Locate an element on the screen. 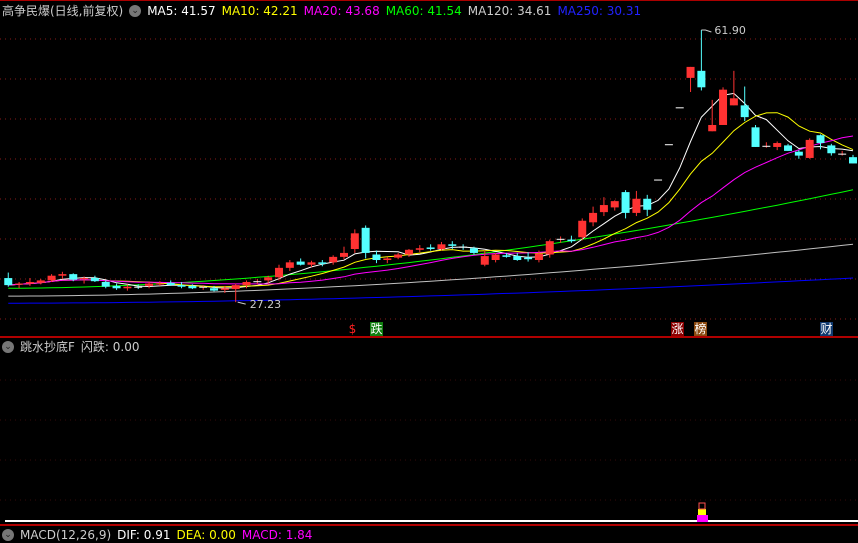 Image resolution: width=858 pixels, height=543 pixels. high-price-label: 61.90 is located at coordinates (730, 30).